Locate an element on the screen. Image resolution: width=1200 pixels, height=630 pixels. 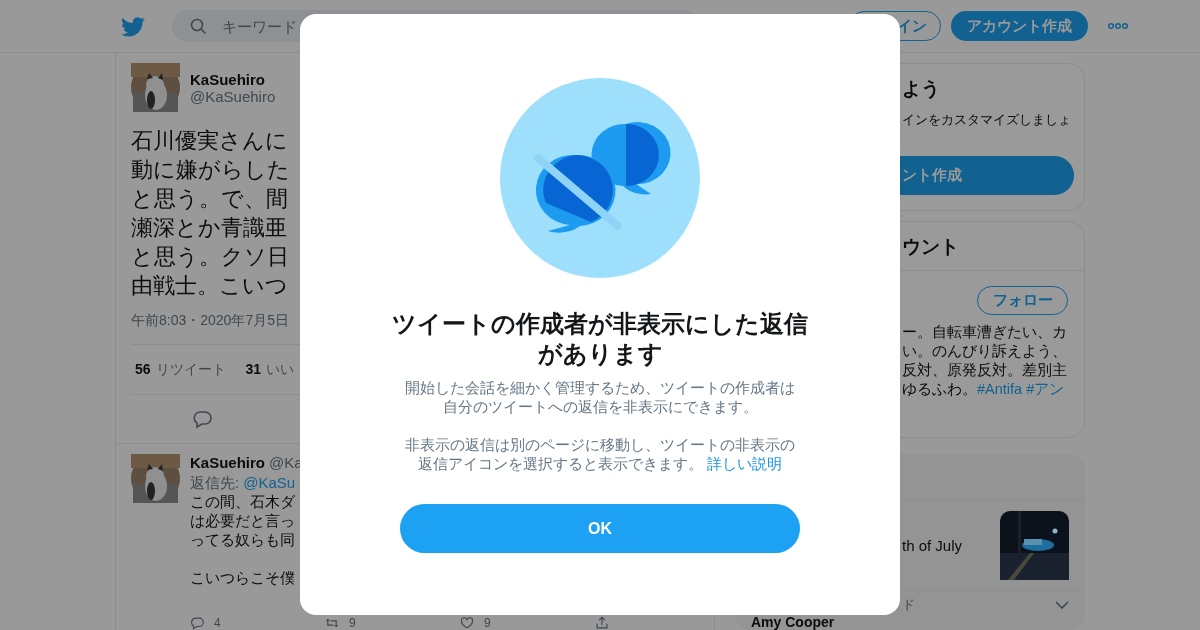
dialog-text: 非表示の返信は別のページに移動し、ツイートの非表示の返信アイコンを選択すると表示できます。 詳しい説明 is located at coordinates (600, 454).